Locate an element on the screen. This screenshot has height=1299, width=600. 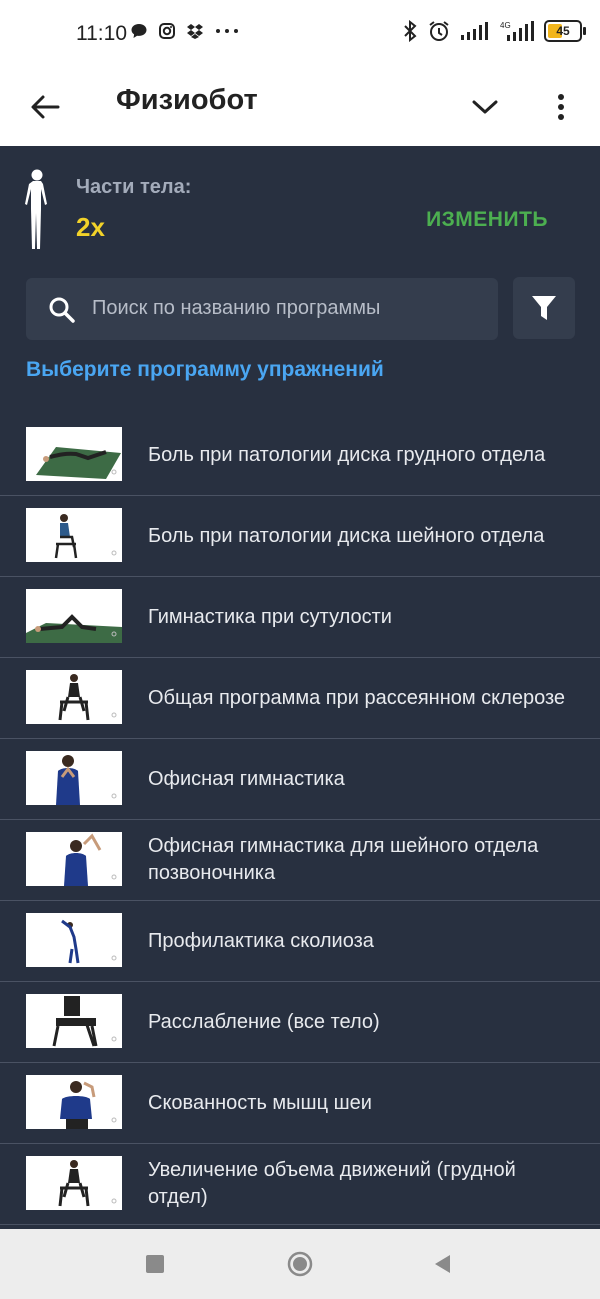
status-bar: 11:10 4G 45 is located at coordinates (300, 34).